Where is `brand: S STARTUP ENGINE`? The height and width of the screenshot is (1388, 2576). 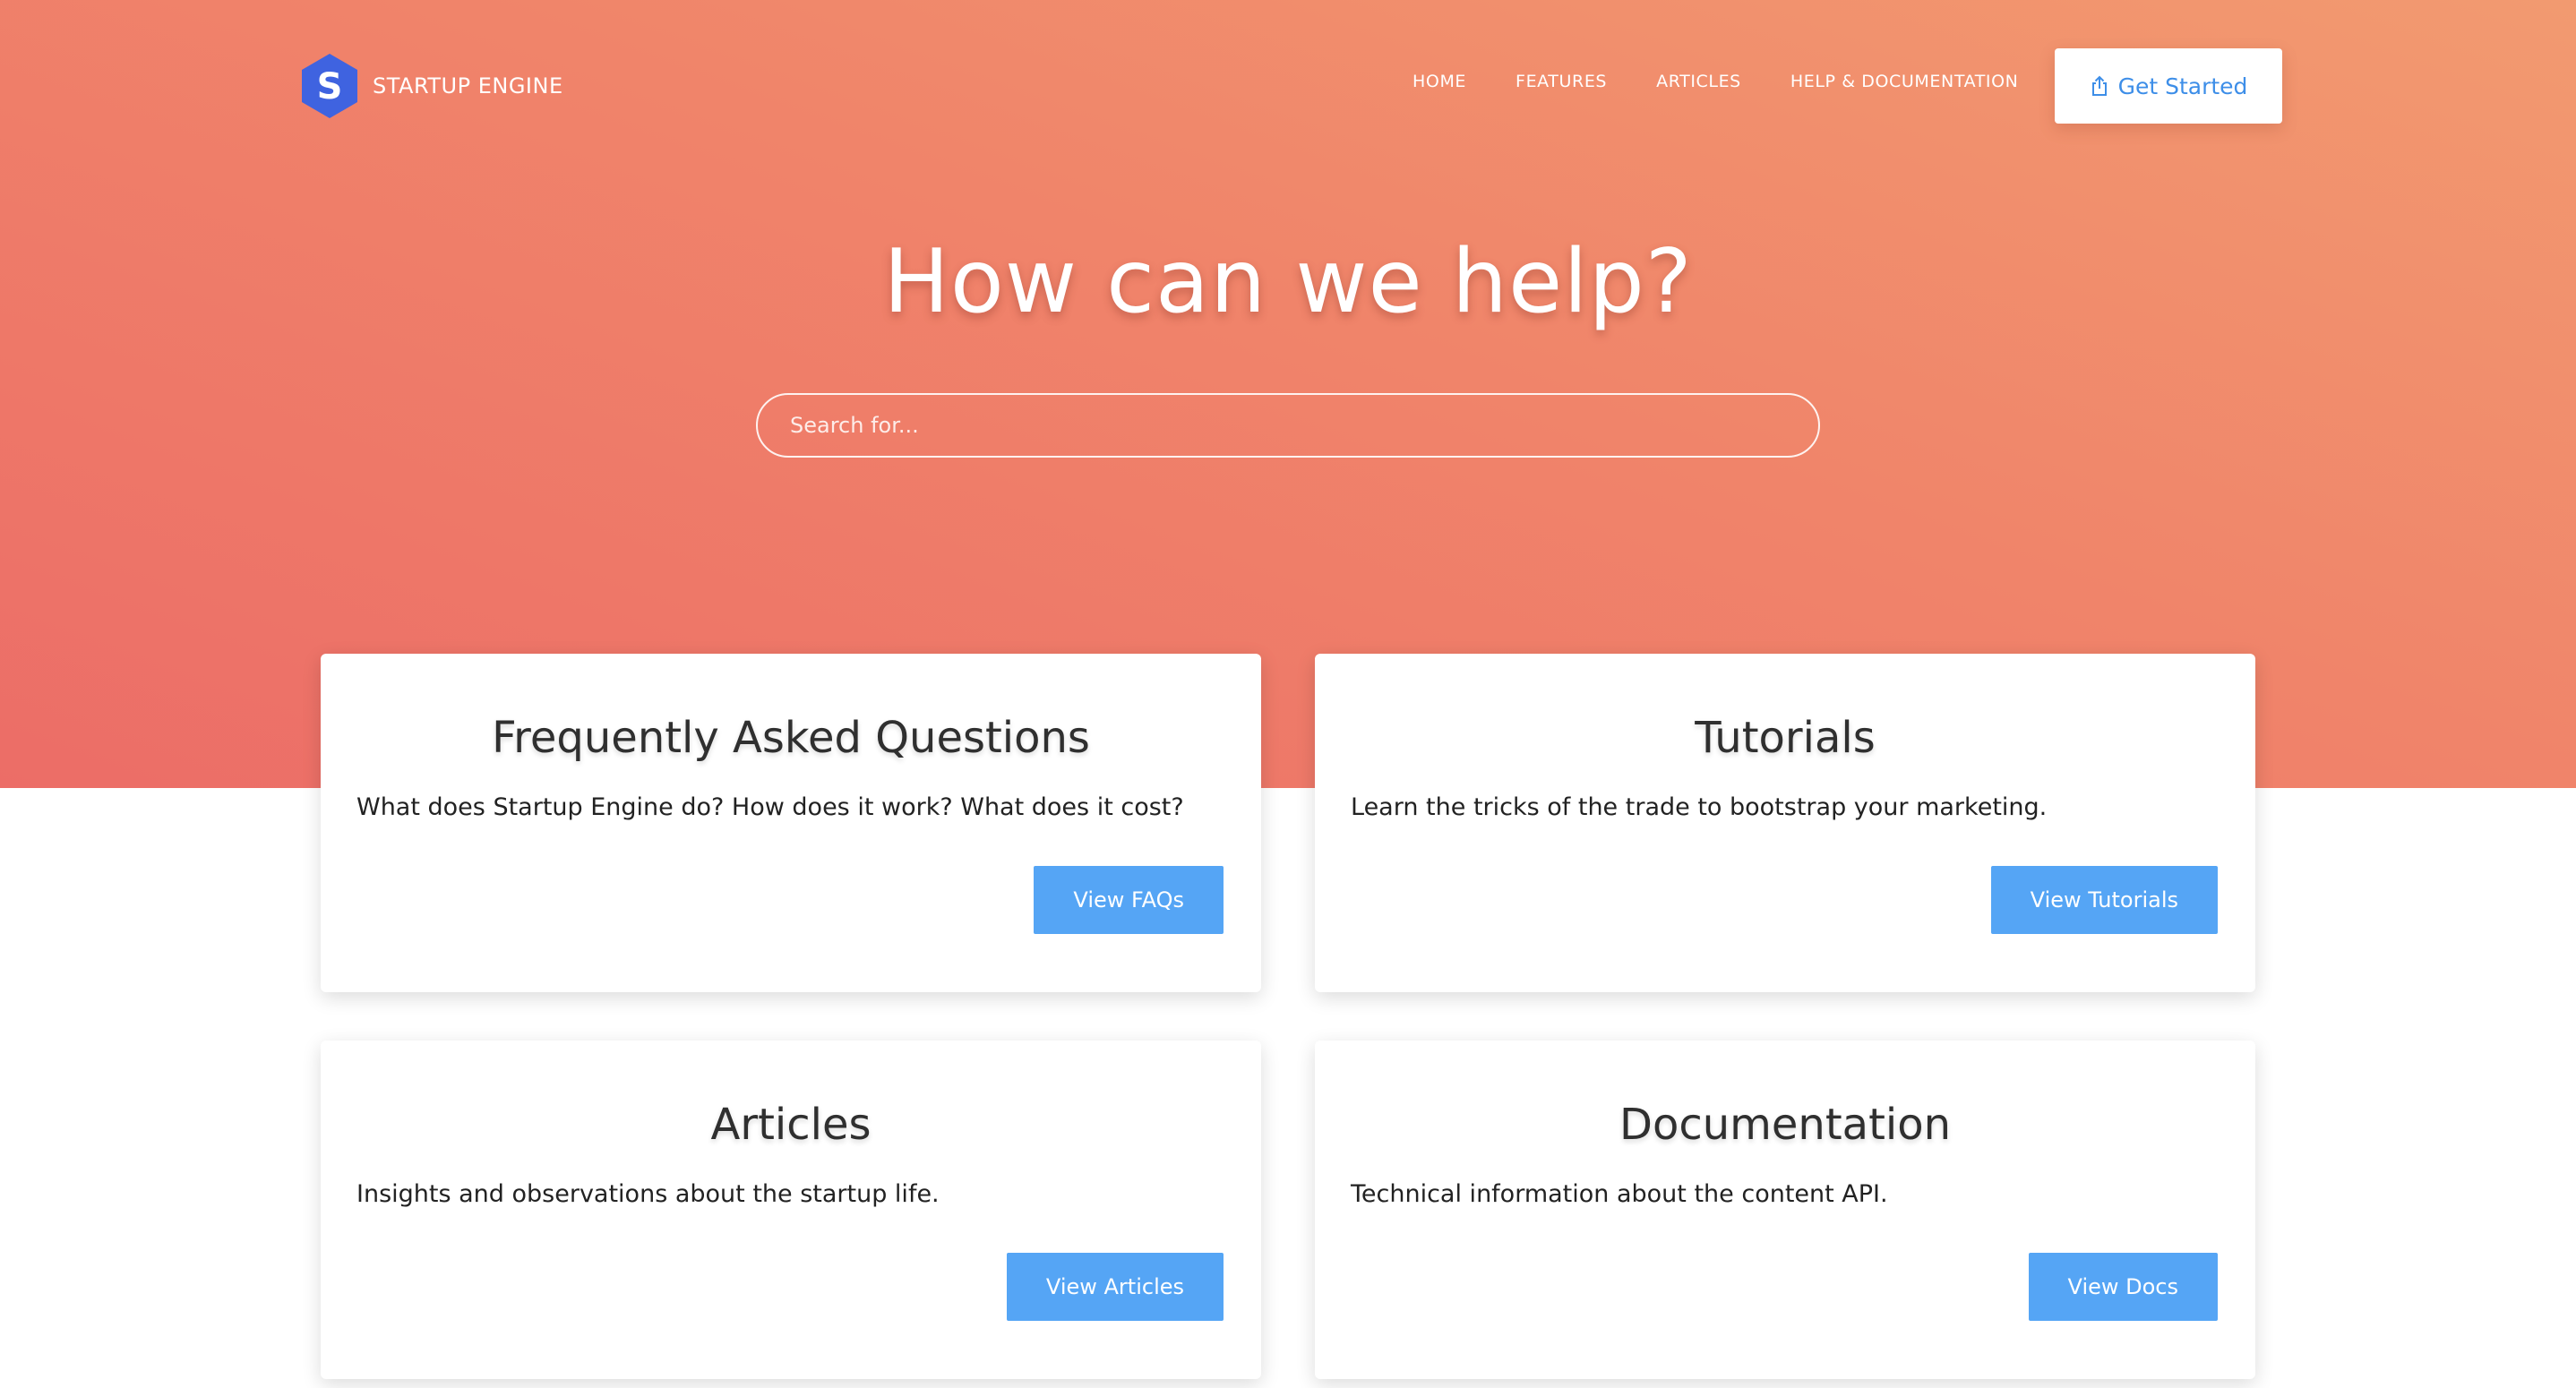 brand: S STARTUP ENGINE is located at coordinates (431, 86).